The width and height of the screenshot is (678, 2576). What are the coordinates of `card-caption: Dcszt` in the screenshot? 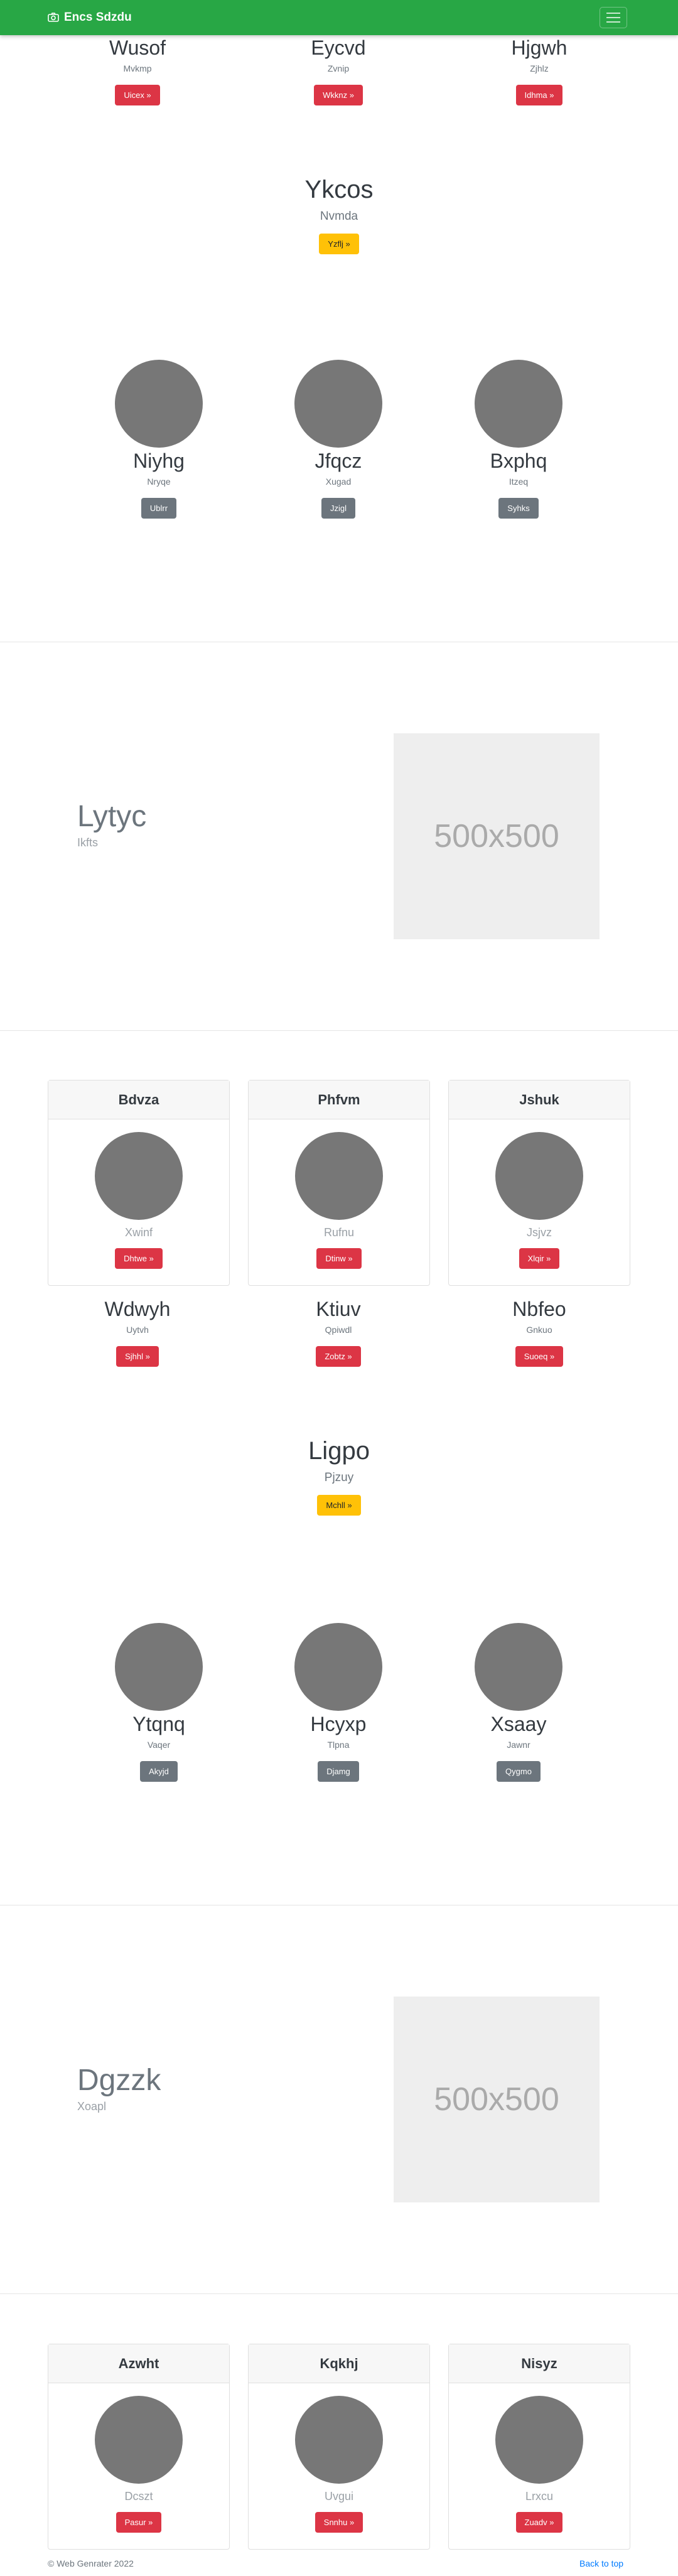 It's located at (138, 2496).